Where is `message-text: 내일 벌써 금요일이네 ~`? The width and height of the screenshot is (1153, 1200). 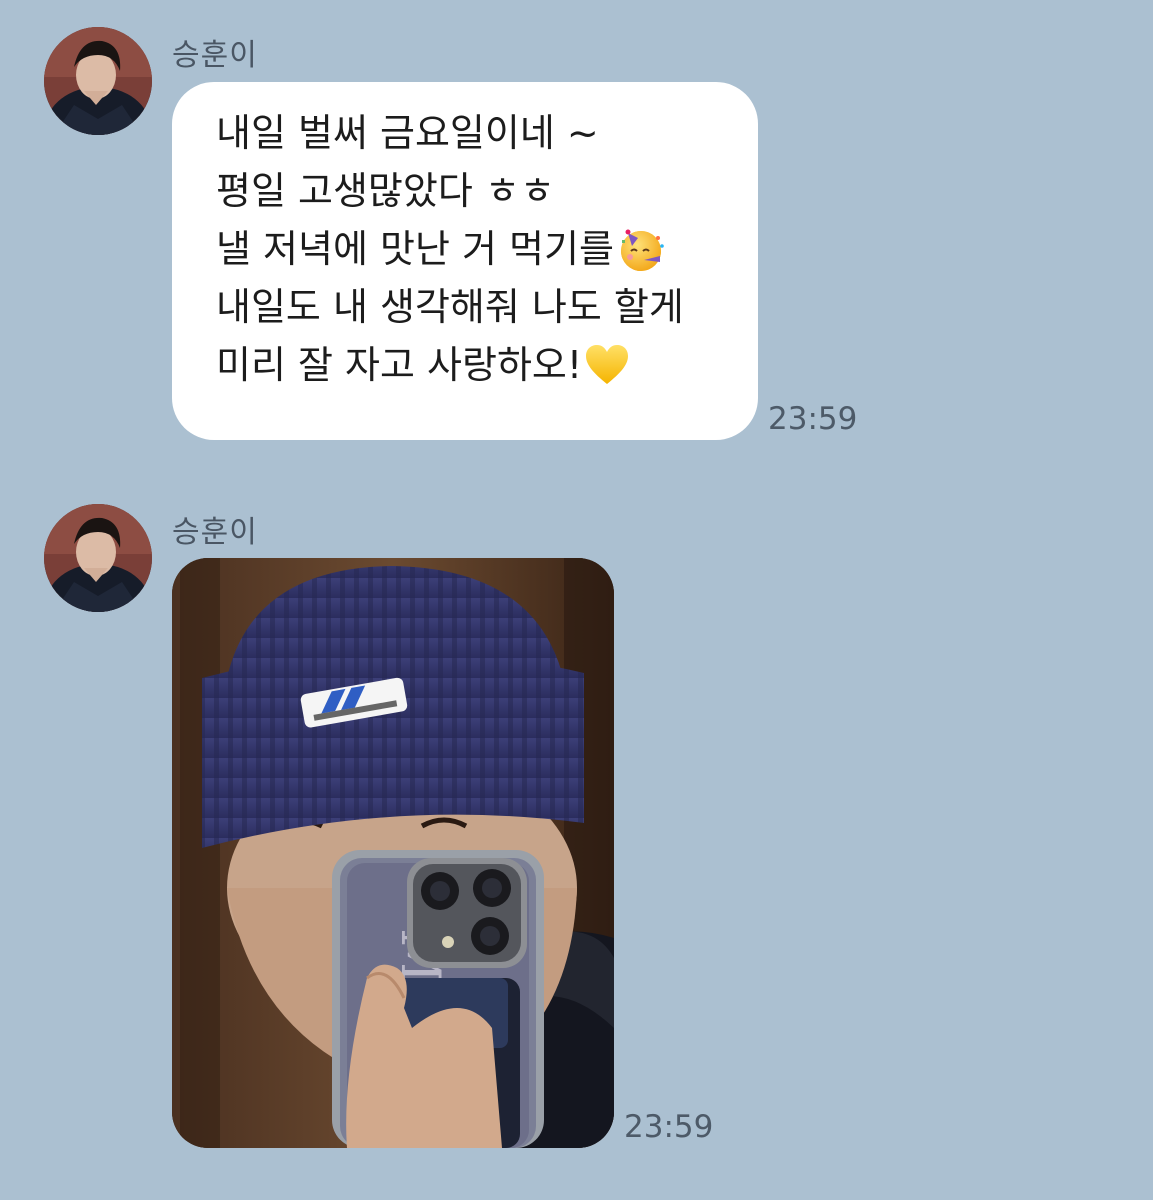
message-text: 내일 벌써 금요일이네 ~ is located at coordinates (407, 133).